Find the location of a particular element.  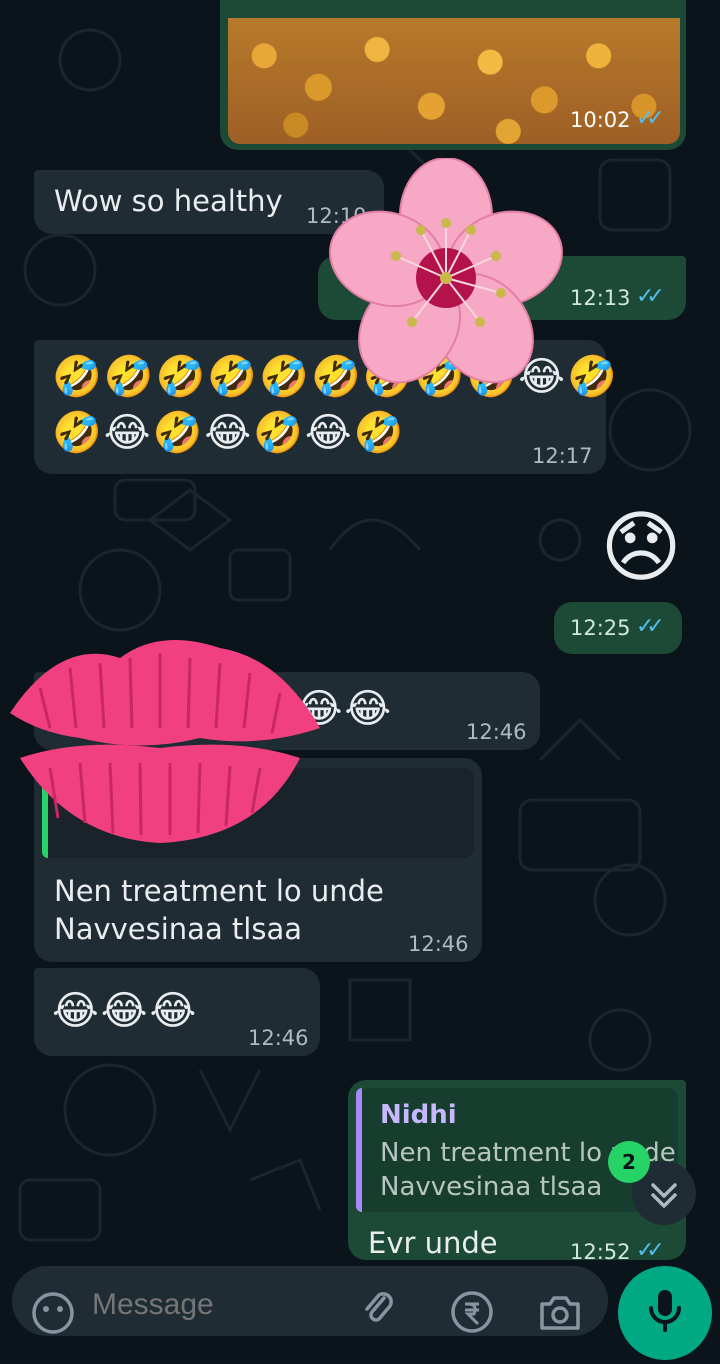

message-time: 12:13 is located at coordinates (600, 298).